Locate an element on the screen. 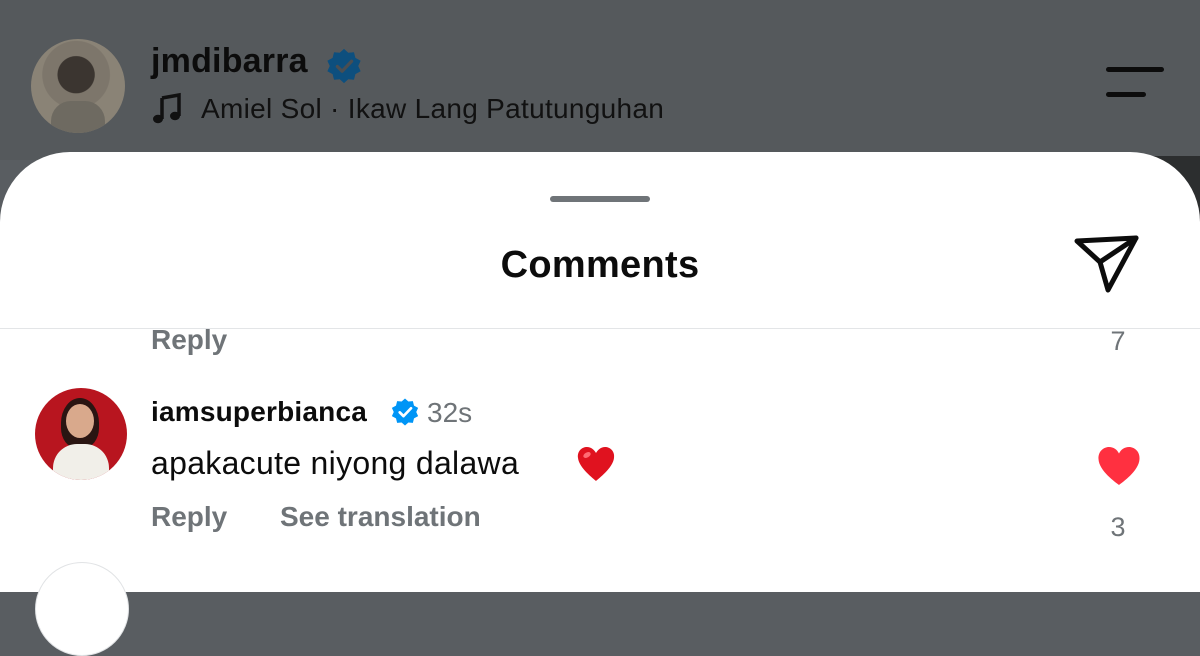 This screenshot has width=1200, height=656. comment-reply-button: Reply is located at coordinates (189, 517).